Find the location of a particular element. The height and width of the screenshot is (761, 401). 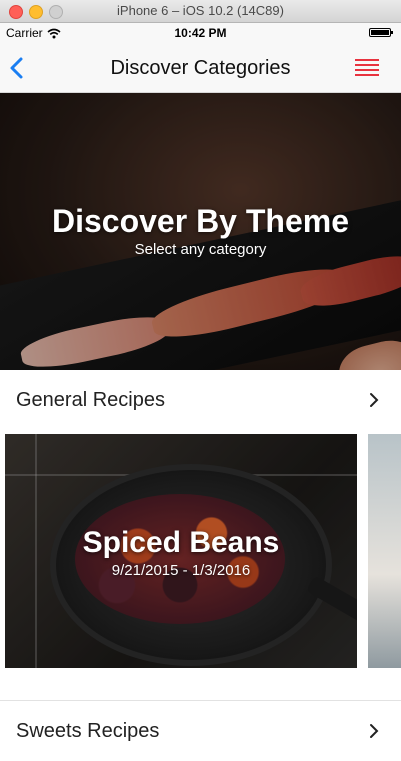

hamburger-menu-icon is located at coordinates (367, 67).